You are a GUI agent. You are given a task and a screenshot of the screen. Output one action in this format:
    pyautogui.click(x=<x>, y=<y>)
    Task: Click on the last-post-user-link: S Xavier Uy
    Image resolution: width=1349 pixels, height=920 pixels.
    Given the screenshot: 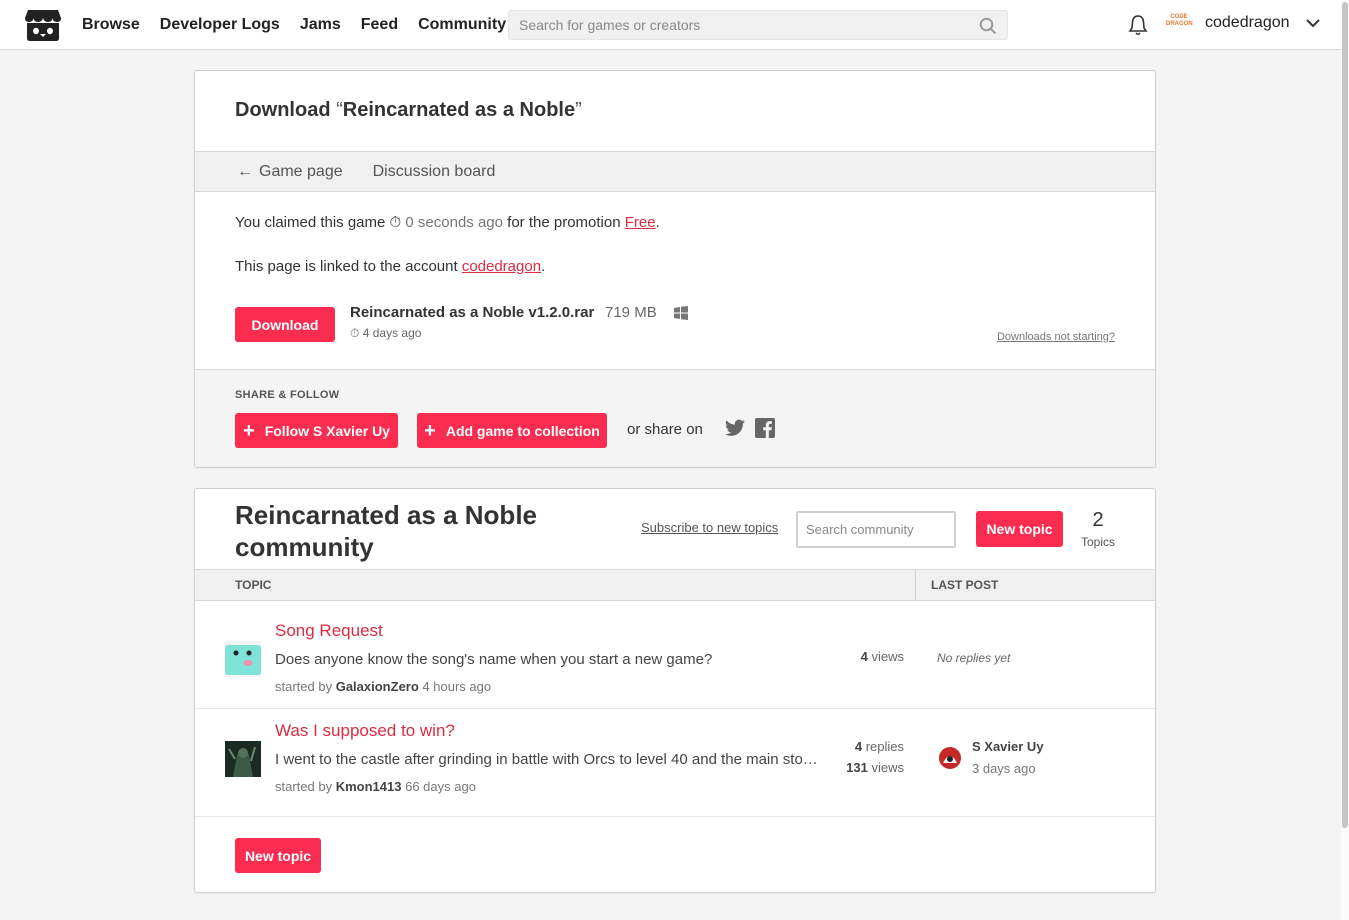 What is the action you would take?
    pyautogui.click(x=1008, y=746)
    